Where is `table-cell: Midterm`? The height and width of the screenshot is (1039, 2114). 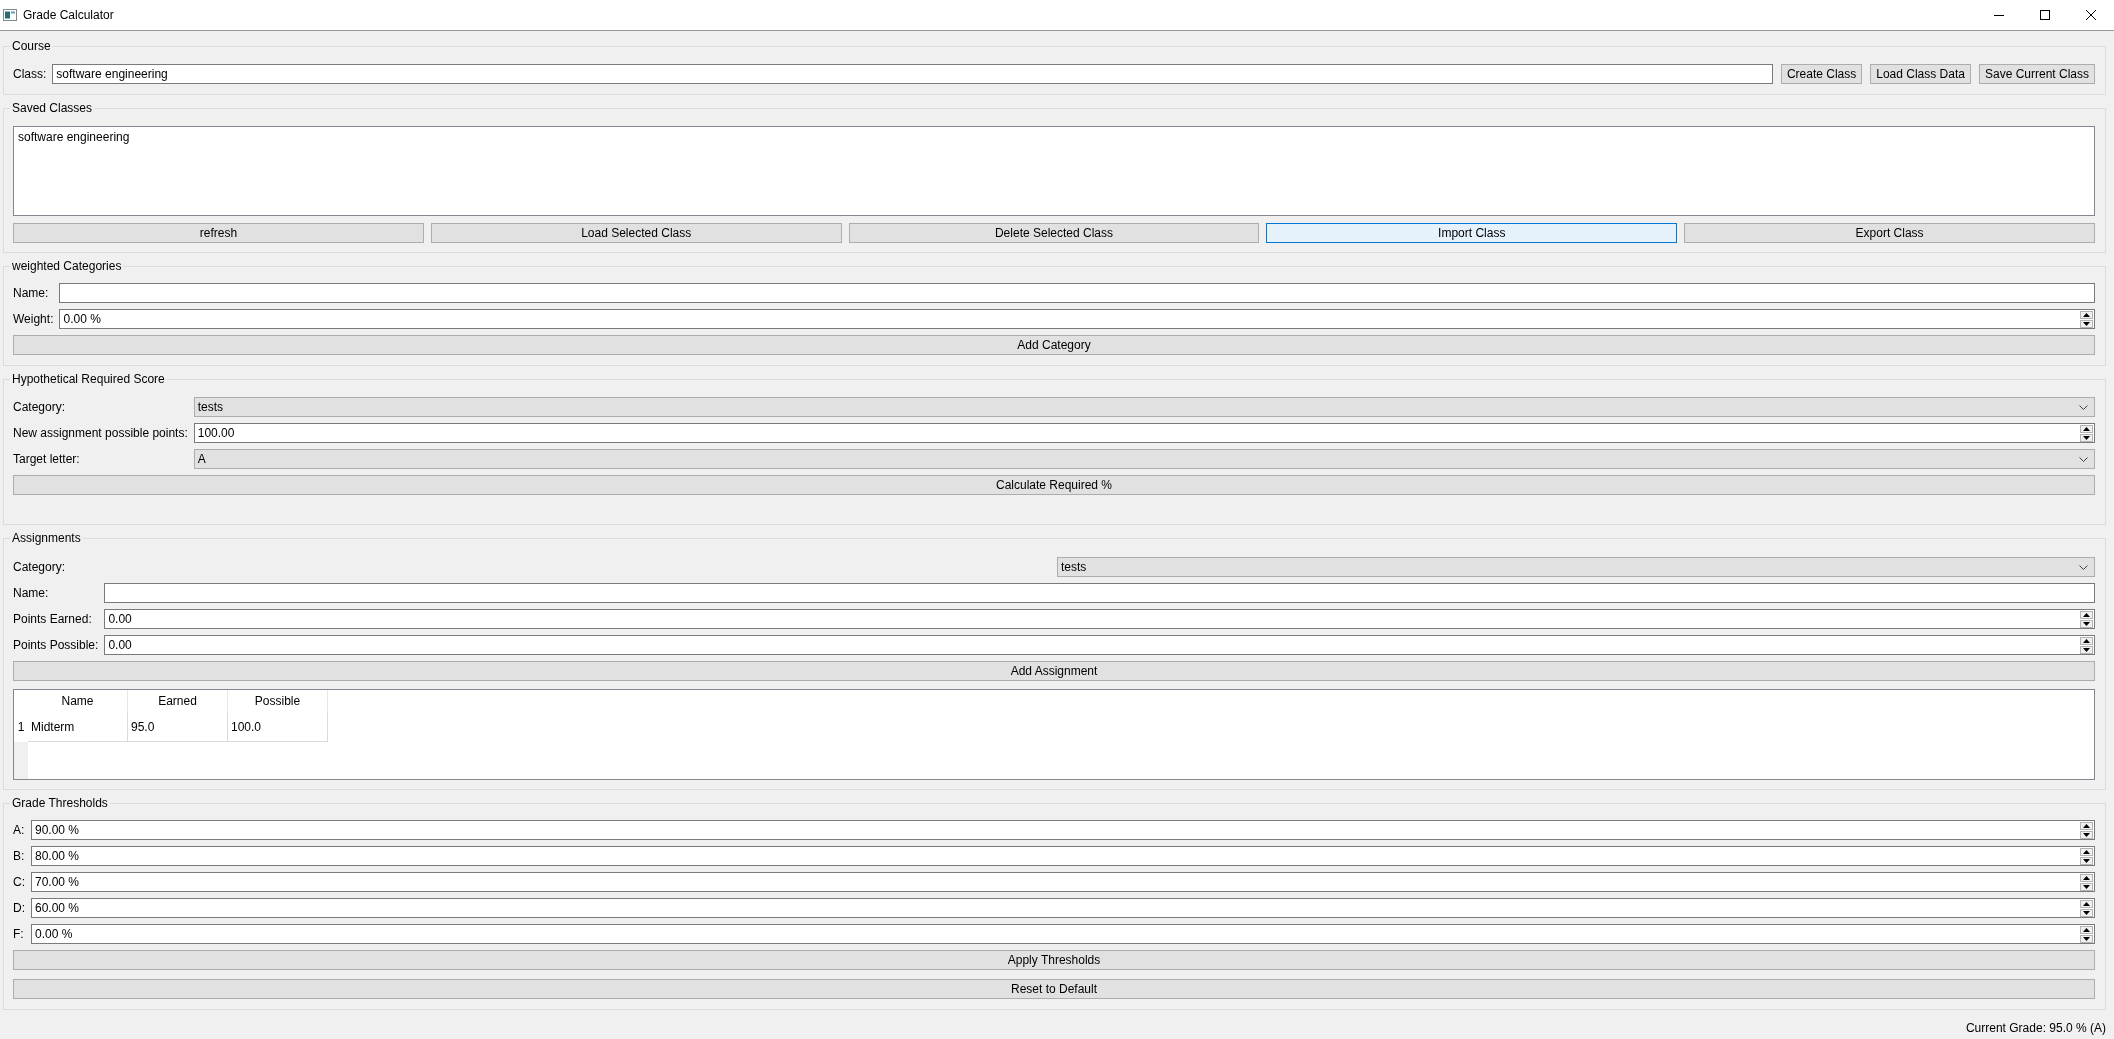
table-cell: Midterm is located at coordinates (78, 727).